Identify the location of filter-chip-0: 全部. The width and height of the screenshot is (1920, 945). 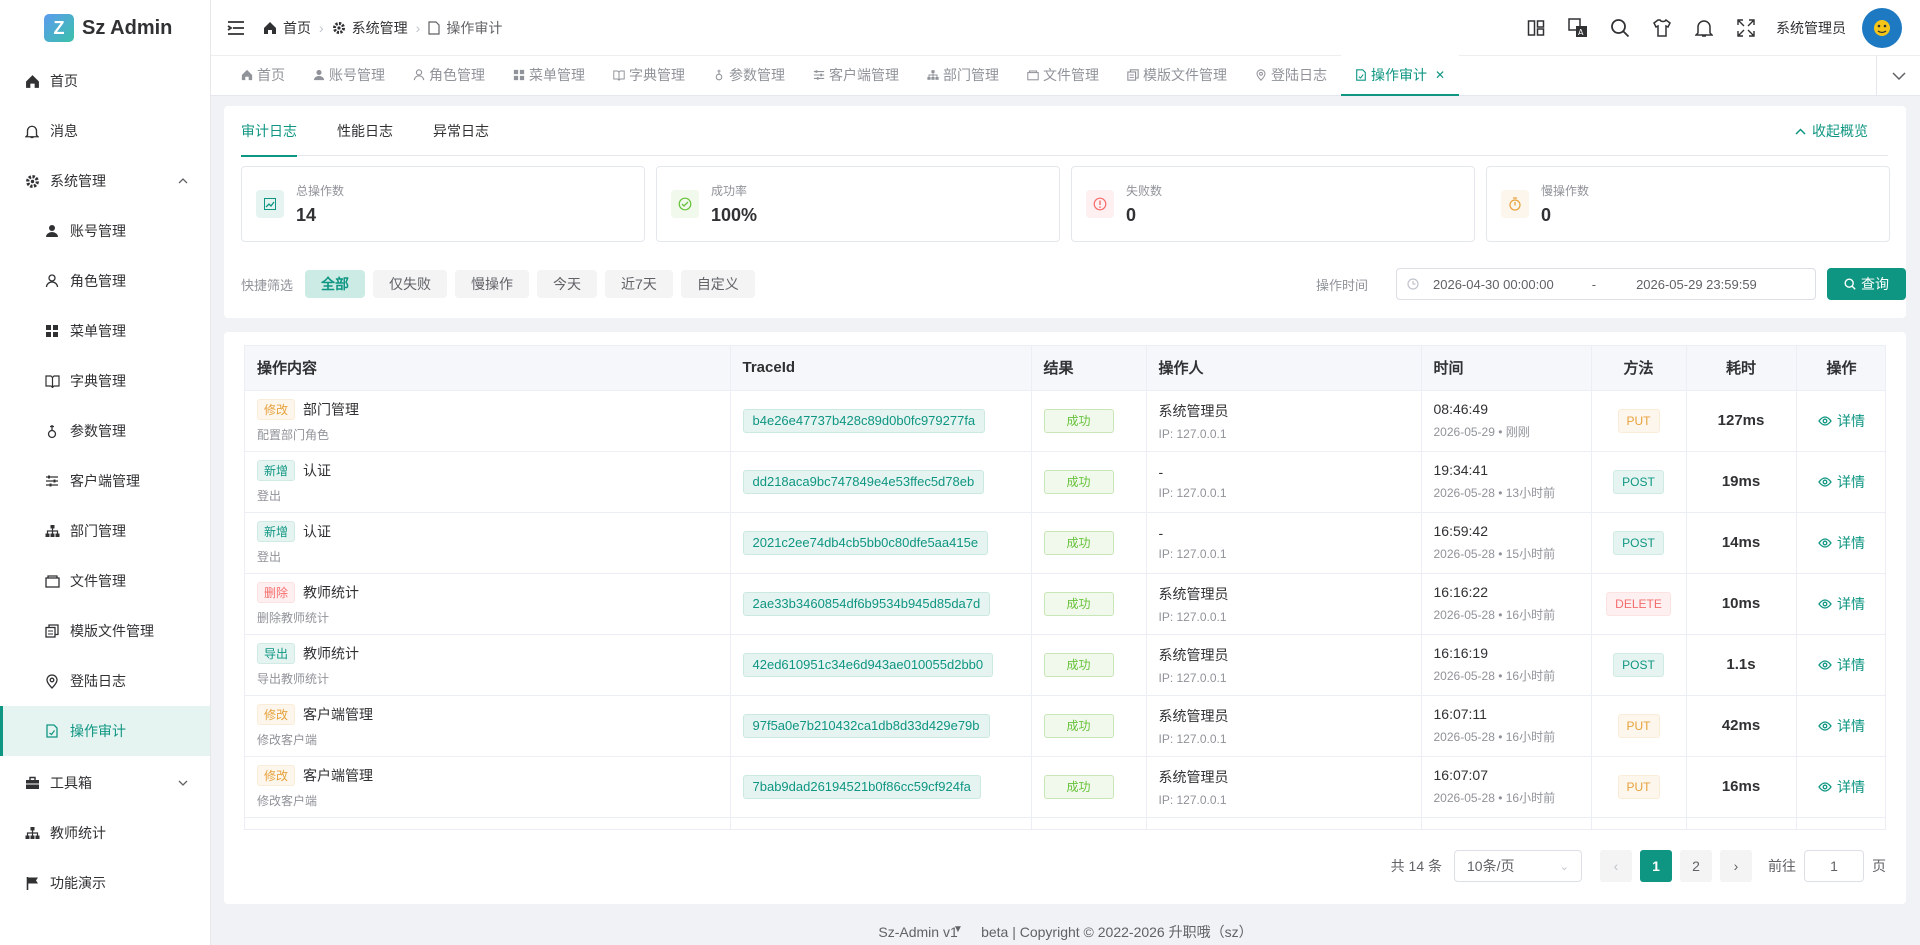
(335, 284).